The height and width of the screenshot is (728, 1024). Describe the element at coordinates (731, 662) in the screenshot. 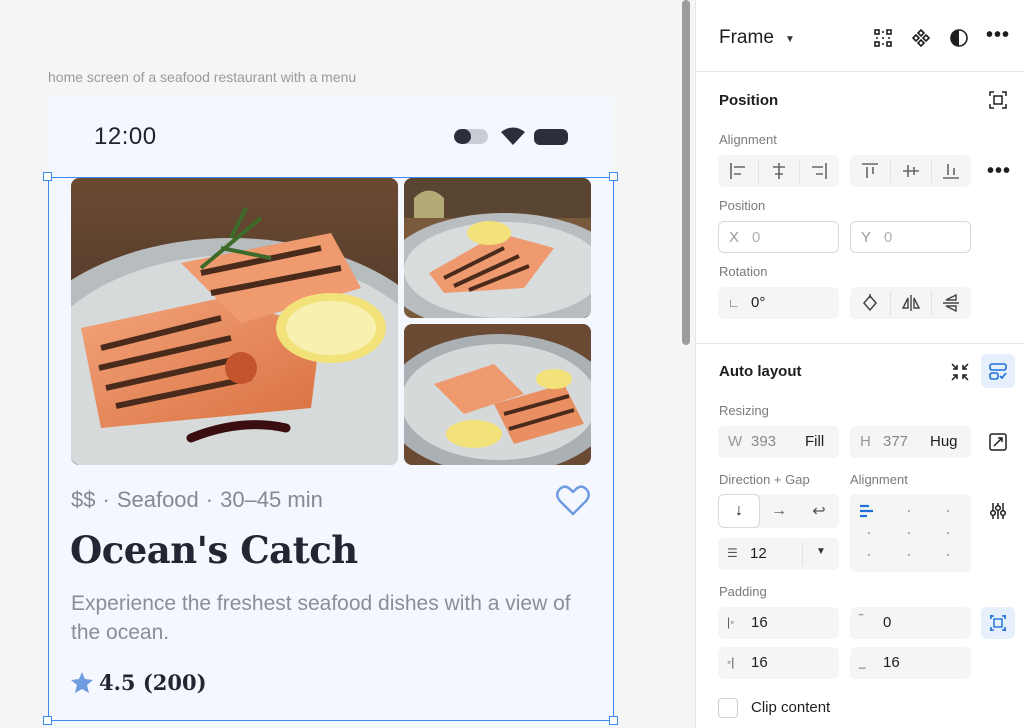

I see `padding-right-icon: ◦|` at that location.